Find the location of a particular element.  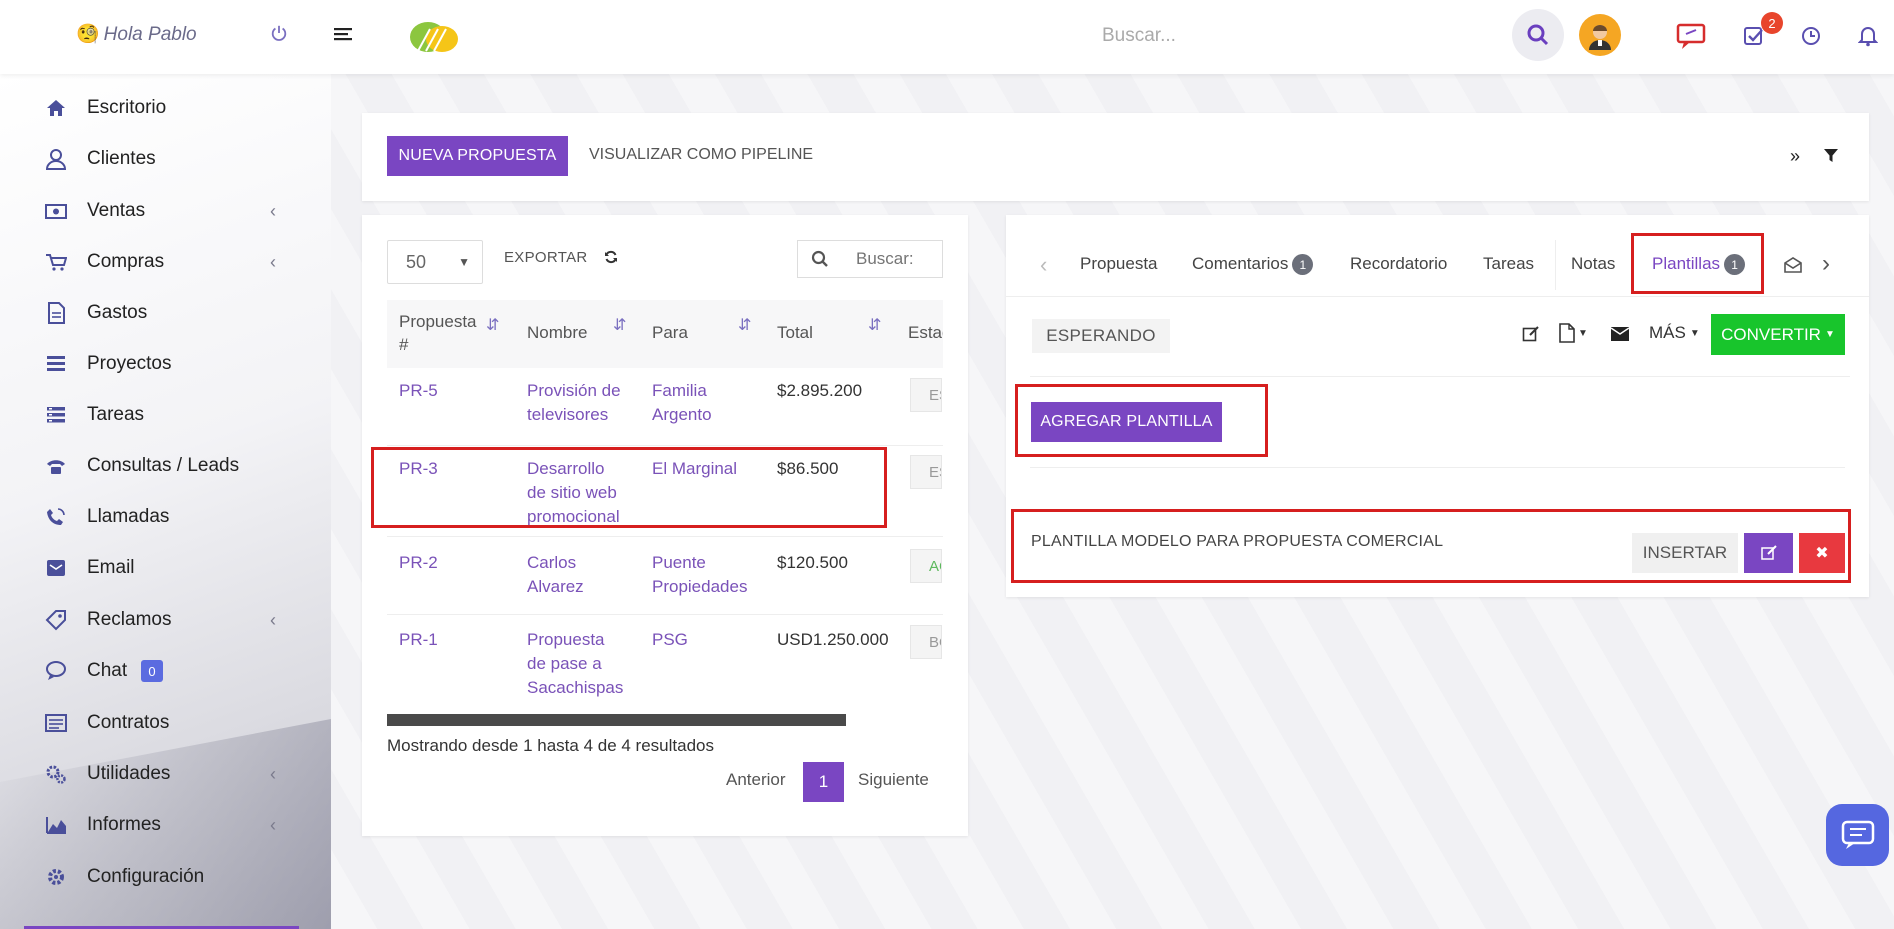

sidebar-item-llamadas: Llamadas is located at coordinates (165, 517).